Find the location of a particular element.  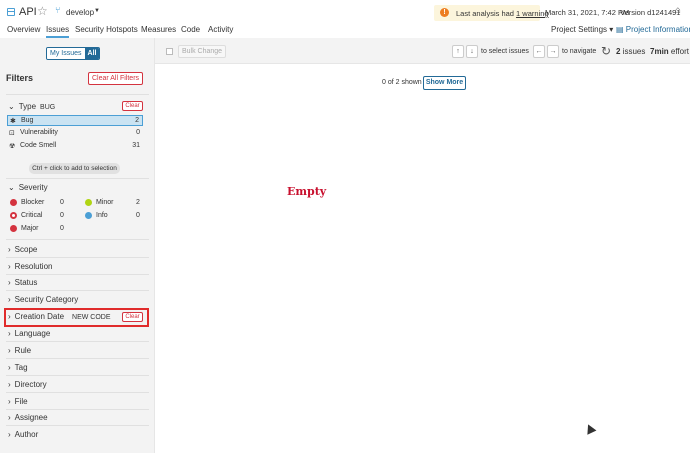

facet-label: Security Category is located at coordinates (46, 299).